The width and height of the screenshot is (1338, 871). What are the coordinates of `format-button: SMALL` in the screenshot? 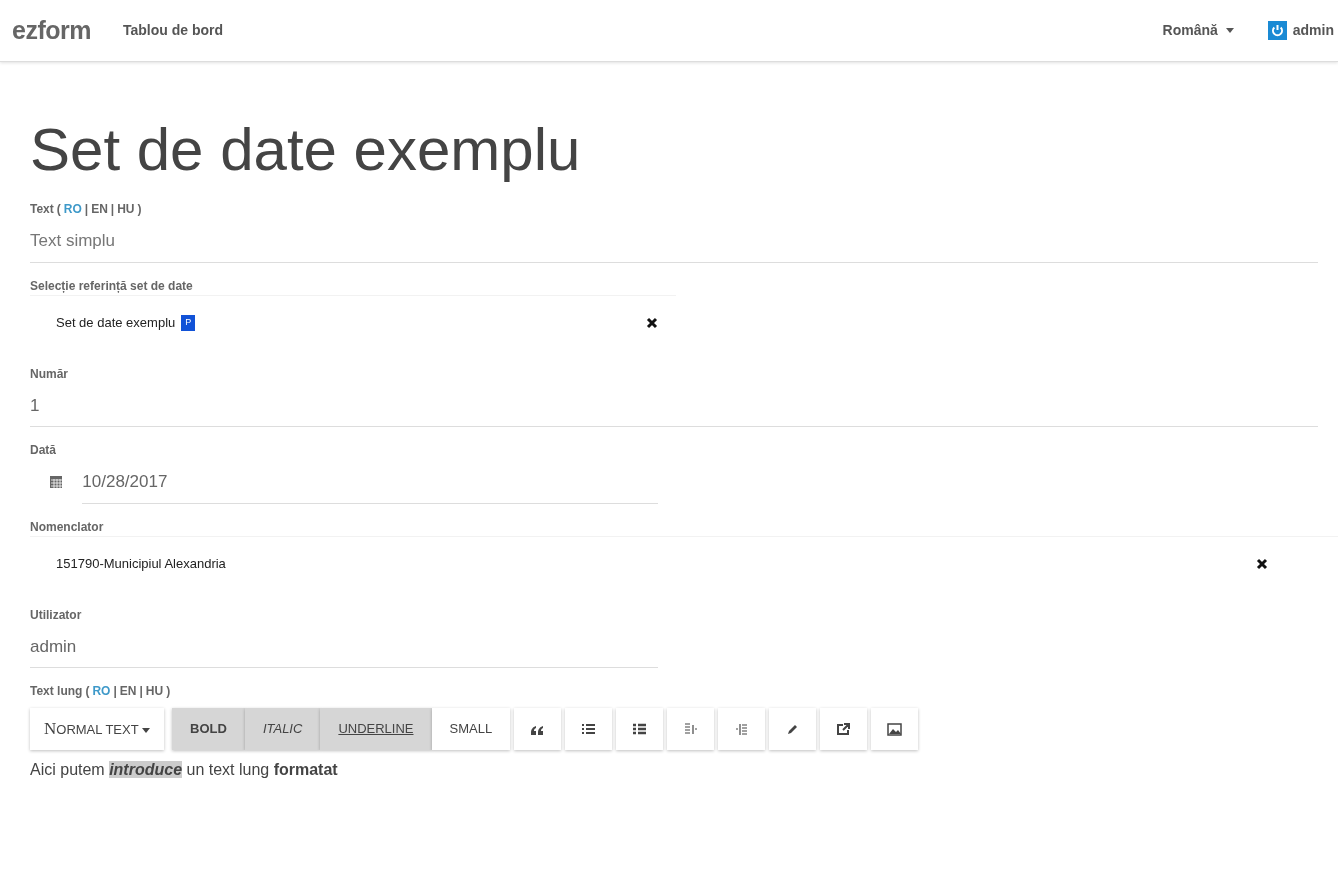 It's located at (471, 729).